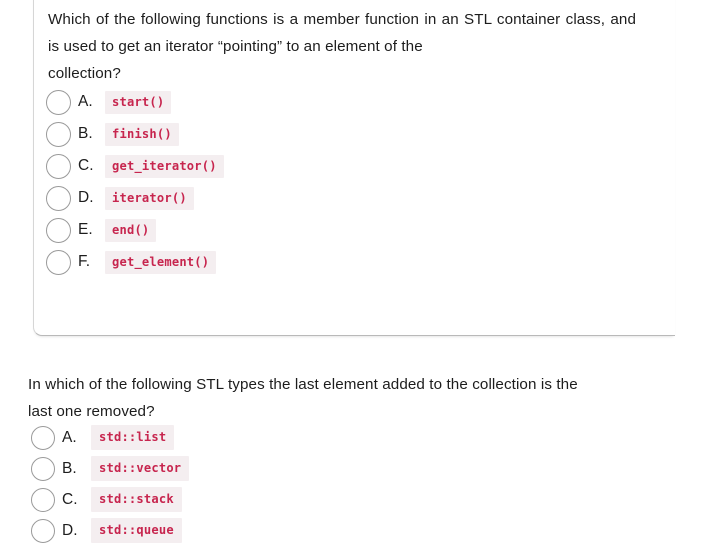 The height and width of the screenshot is (559, 702). I want to click on option-row-q1-c: C. get_iterator(), so click(135, 166).